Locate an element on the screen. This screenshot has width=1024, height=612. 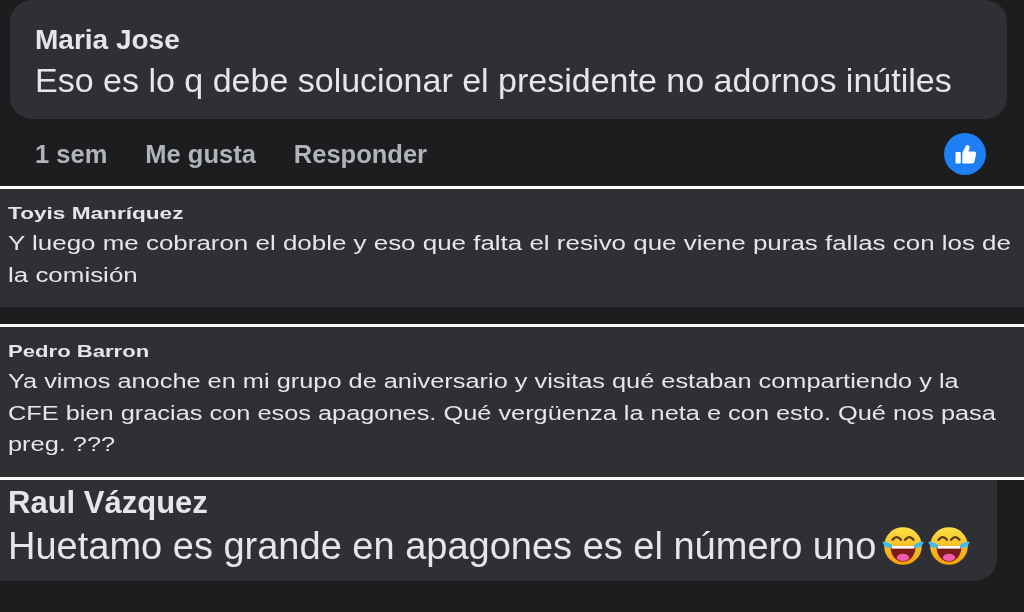
action-link: Responder is located at coordinates (360, 154).